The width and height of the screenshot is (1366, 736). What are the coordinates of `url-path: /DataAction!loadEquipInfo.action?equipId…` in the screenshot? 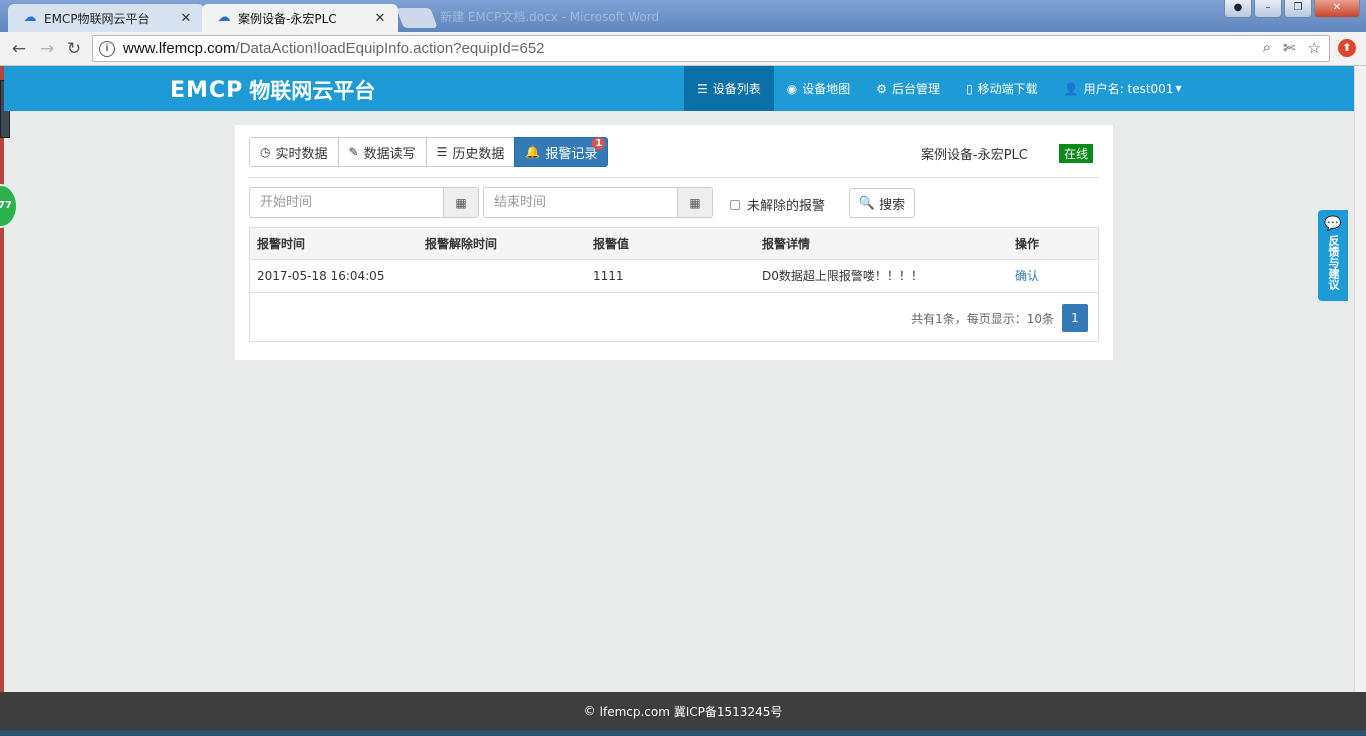 It's located at (390, 48).